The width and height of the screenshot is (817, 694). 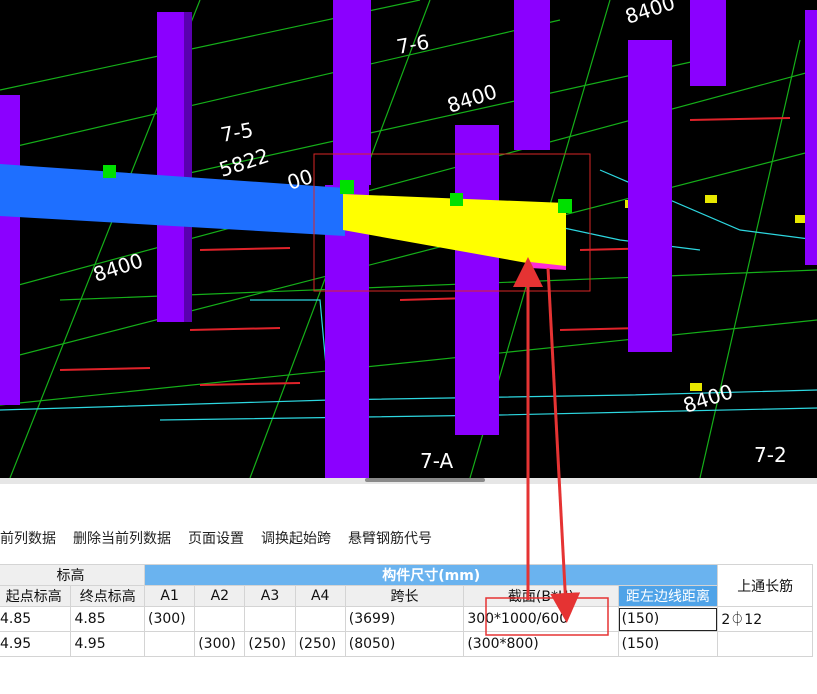 I want to click on cell-end-elevation: 4.95, so click(x=108, y=644).